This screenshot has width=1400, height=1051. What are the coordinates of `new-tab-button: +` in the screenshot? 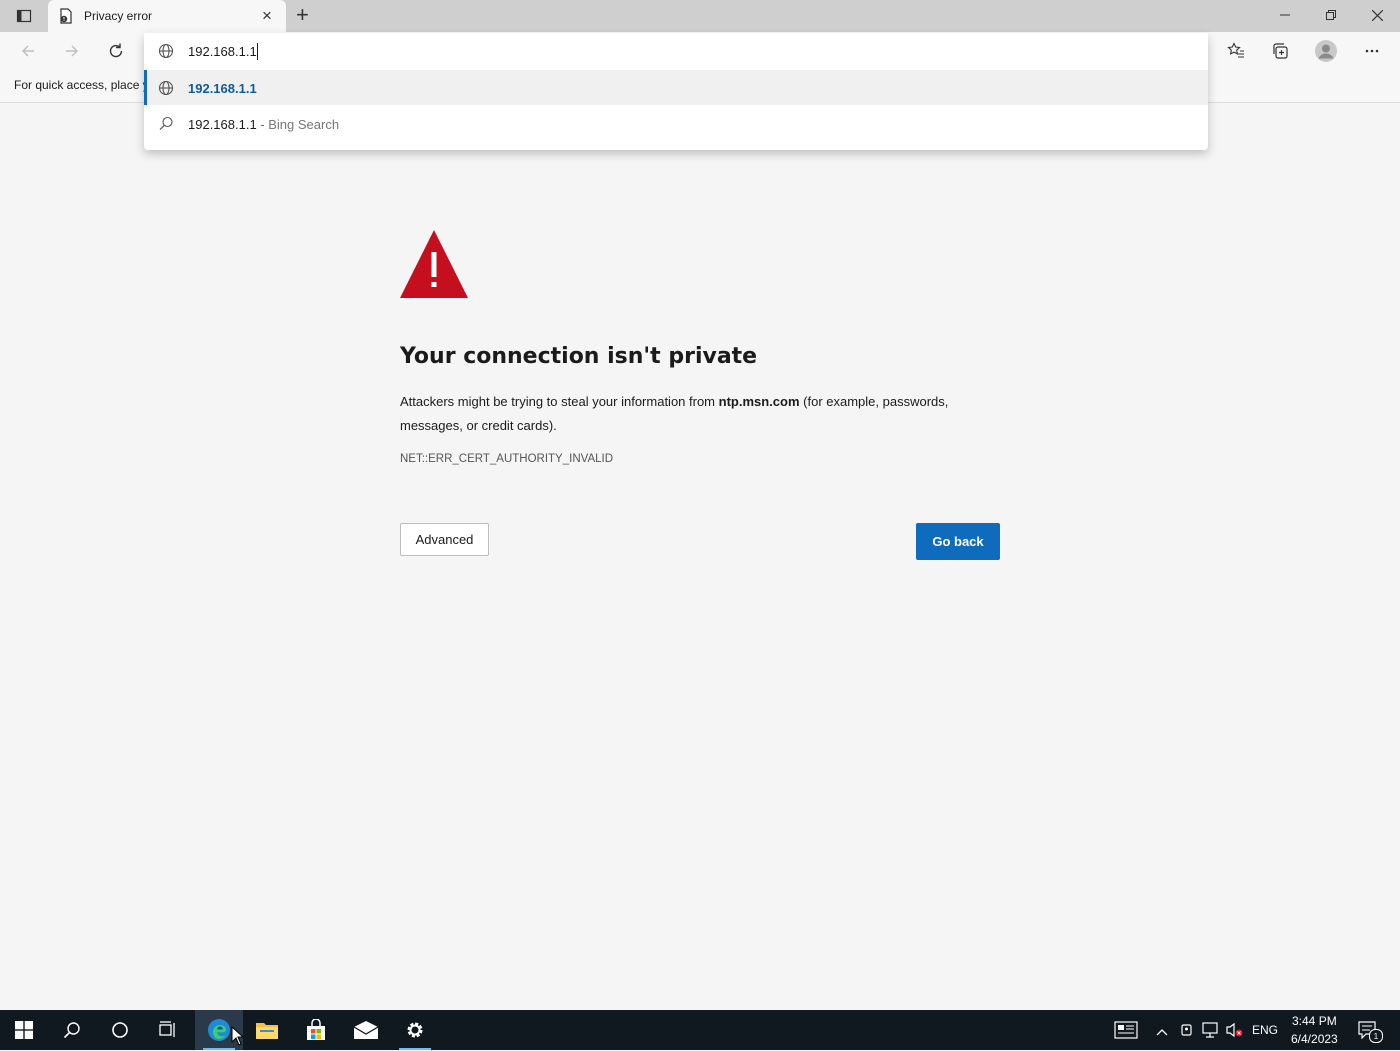 It's located at (302, 15).